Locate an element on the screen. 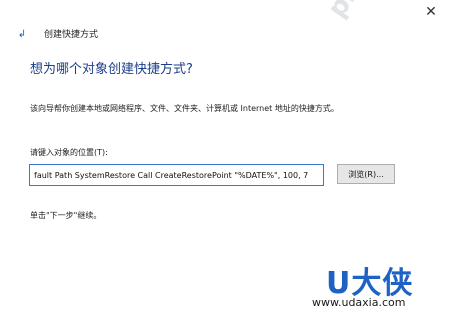  window-title: 创建快捷方式 is located at coordinates (71, 35).